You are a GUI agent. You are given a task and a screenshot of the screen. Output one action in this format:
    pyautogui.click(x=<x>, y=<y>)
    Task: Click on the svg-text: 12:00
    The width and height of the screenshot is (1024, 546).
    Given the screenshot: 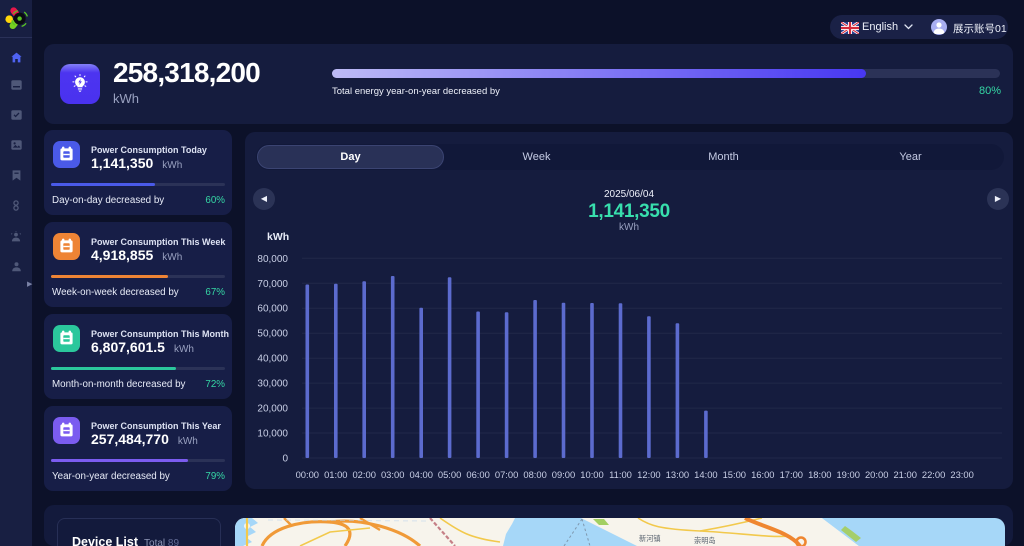 What is the action you would take?
    pyautogui.click(x=648, y=474)
    